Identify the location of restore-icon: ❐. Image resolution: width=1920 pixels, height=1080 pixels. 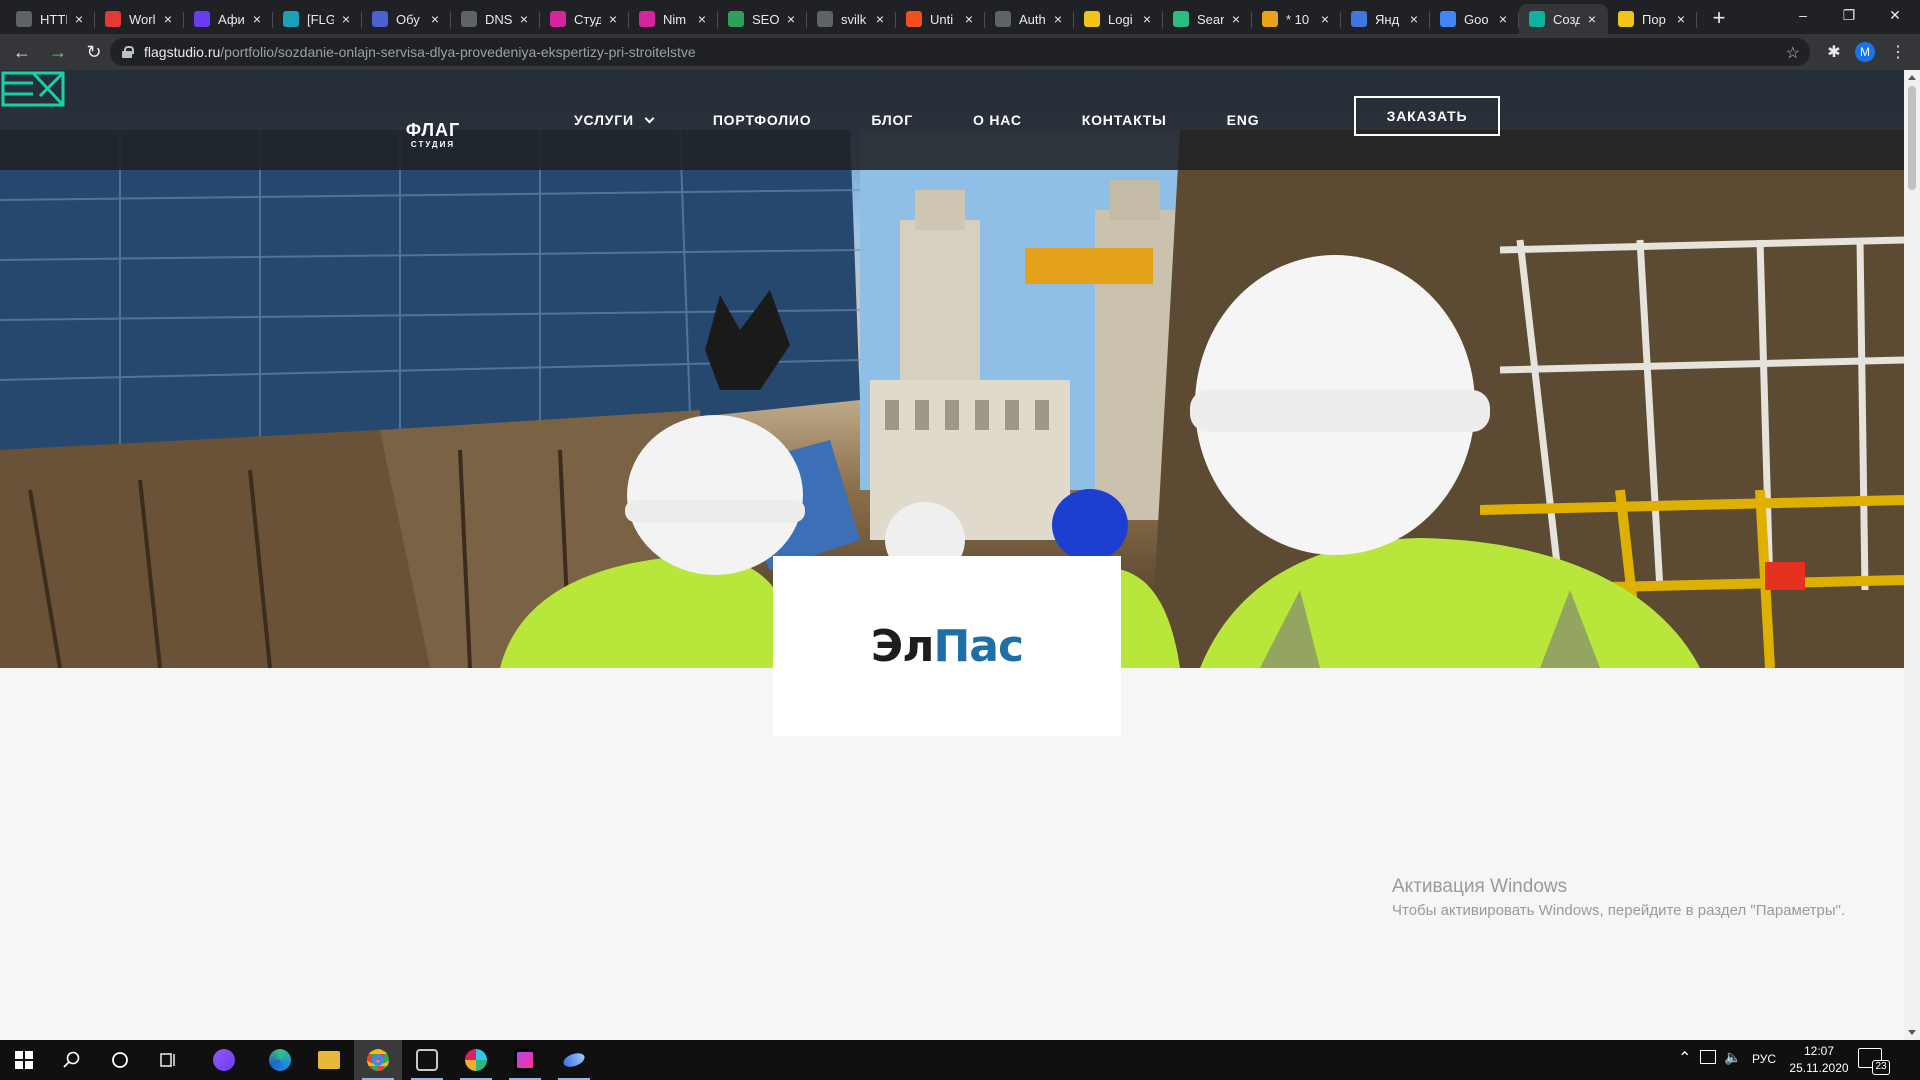
(1849, 15).